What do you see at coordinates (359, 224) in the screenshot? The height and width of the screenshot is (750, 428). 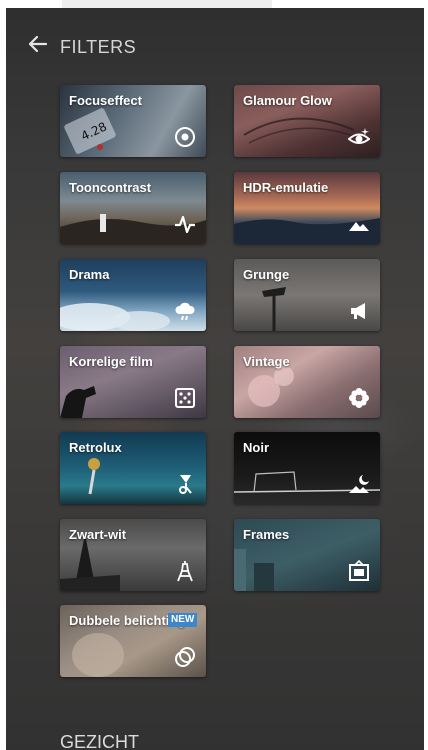 I see `mountains-icon` at bounding box center [359, 224].